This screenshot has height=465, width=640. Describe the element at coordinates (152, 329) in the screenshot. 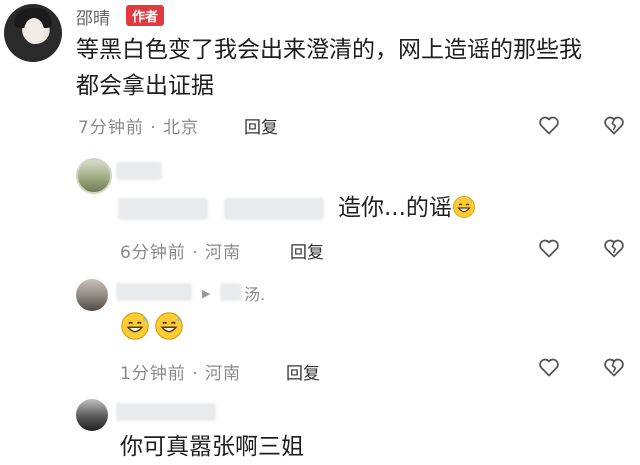

I see `comment-text` at that location.